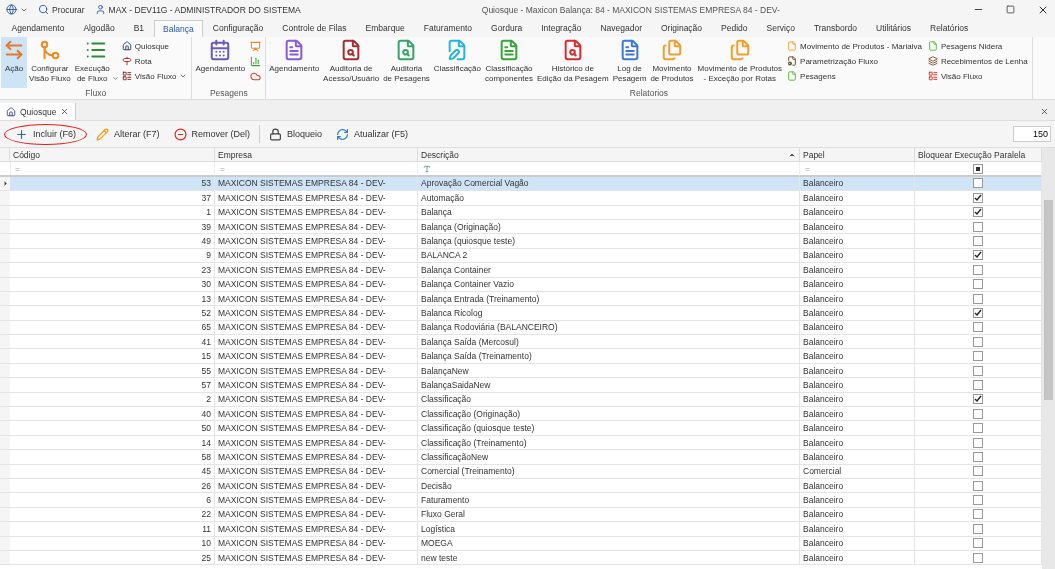  Describe the element at coordinates (99, 28) in the screenshot. I see `ribbon-tab: Algodão` at that location.